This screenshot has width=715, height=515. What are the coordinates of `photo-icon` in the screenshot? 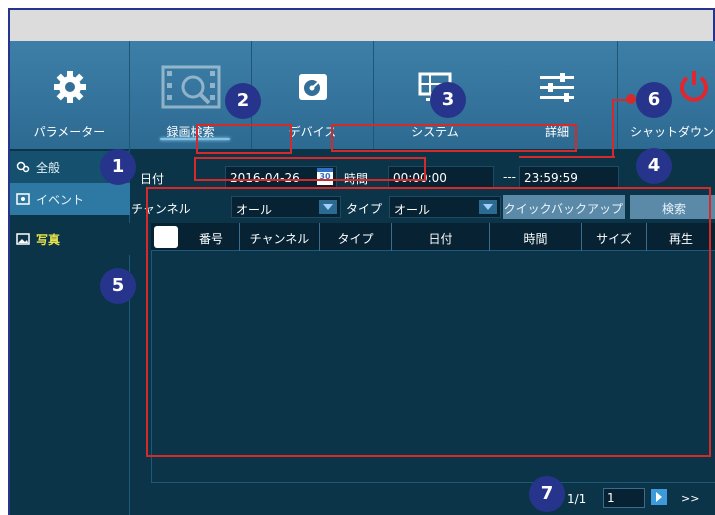 It's located at (23, 239).